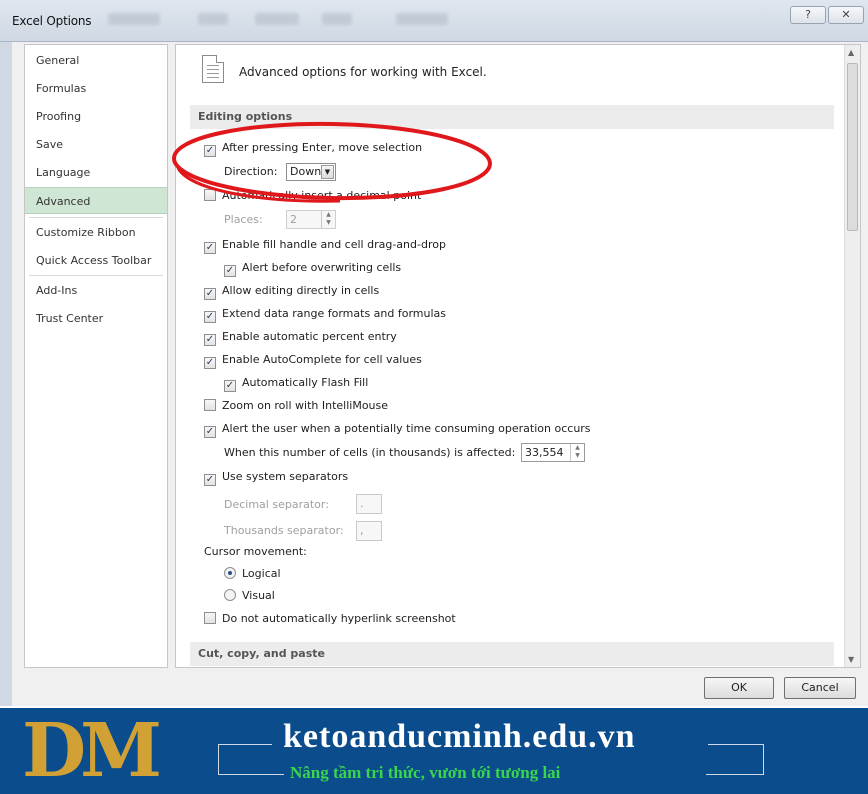 This screenshot has width=868, height=794. I want to click on cursor-movement-label: Cursor movement:, so click(255, 551).